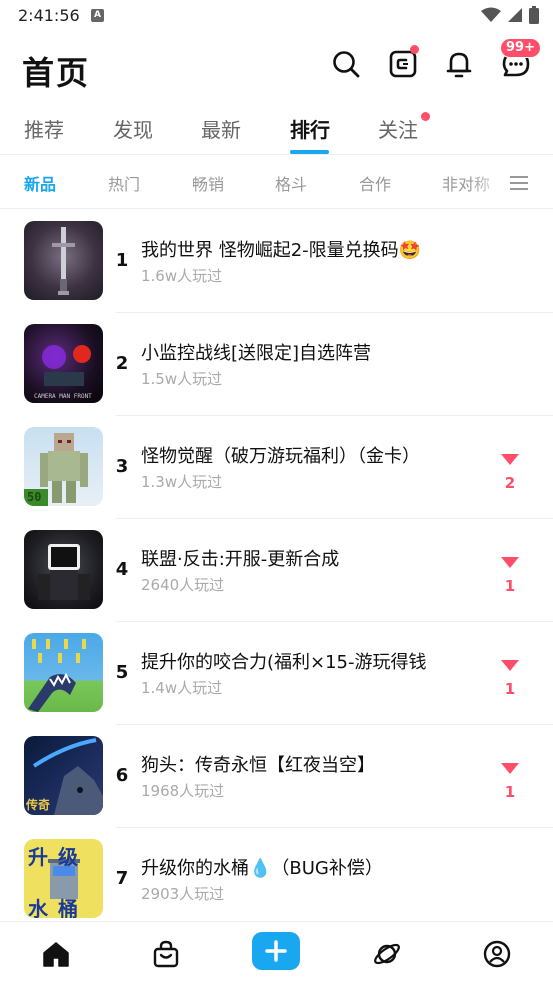 This screenshot has width=553, height=984. Describe the element at coordinates (182, 379) in the screenshot. I see `play-count: 1.5w人玩过` at that location.